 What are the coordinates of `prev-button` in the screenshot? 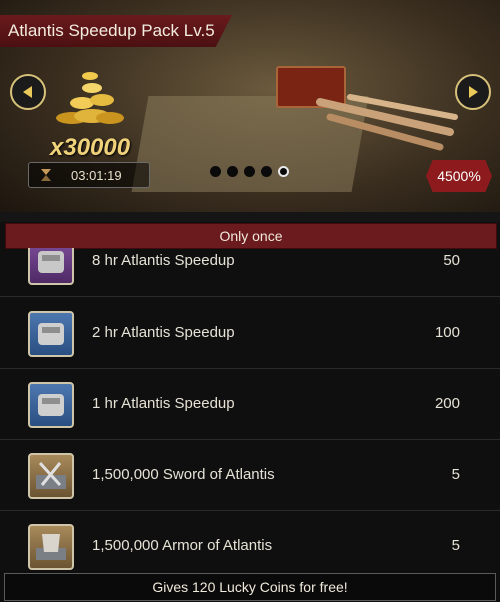 It's located at (28, 92).